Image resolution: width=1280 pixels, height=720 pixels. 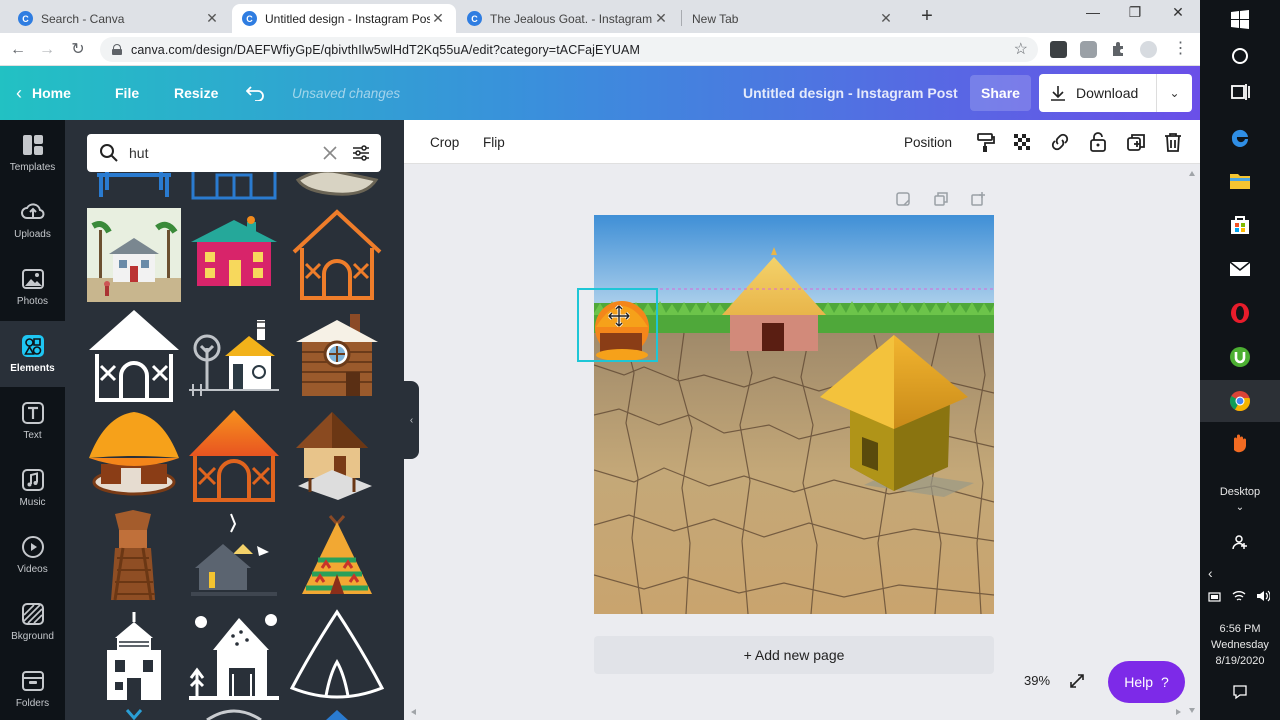 I want to click on nav-templates: Templates, so click(x=32, y=153).